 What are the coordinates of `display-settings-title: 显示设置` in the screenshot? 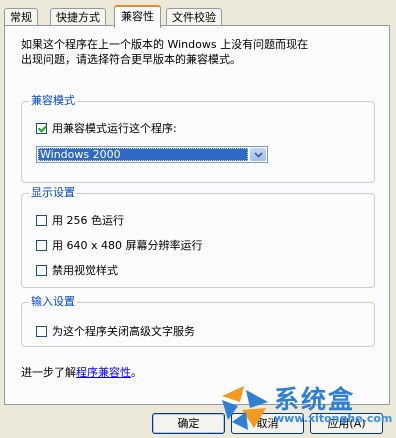 It's located at (53, 193).